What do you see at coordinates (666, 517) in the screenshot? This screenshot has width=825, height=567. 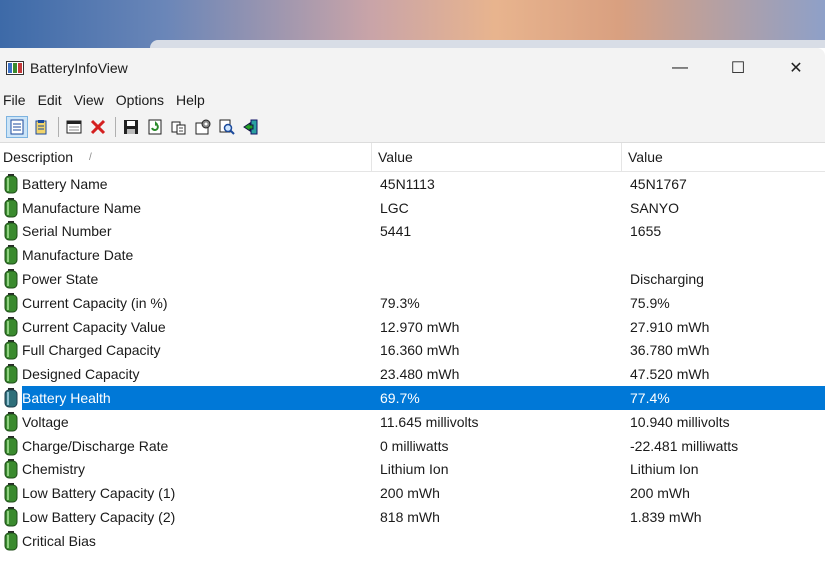 I see `row-value-2: 1.839 mWh` at bounding box center [666, 517].